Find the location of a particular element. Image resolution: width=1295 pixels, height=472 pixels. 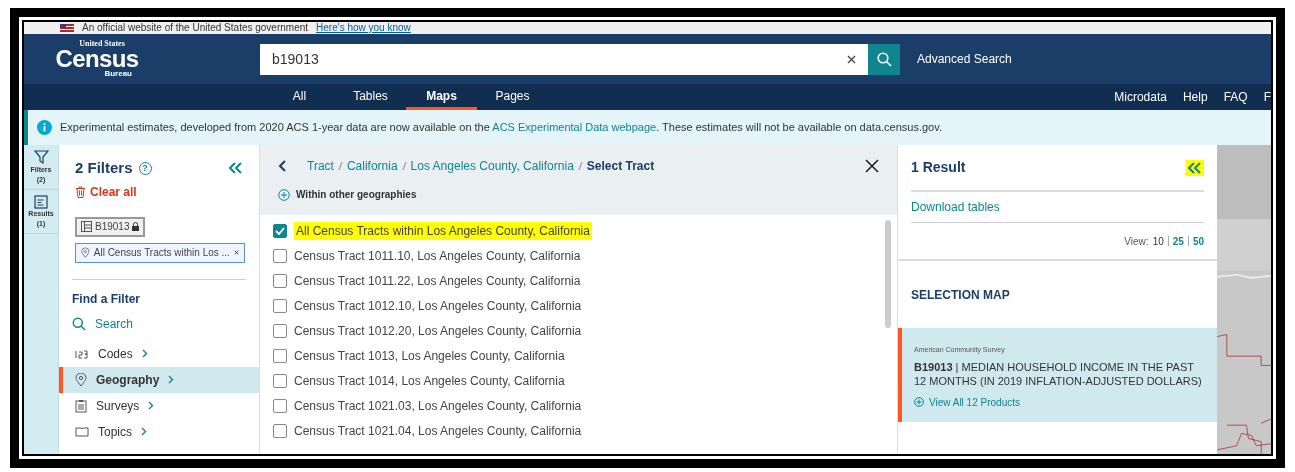

scrollbar is located at coordinates (888, 274).